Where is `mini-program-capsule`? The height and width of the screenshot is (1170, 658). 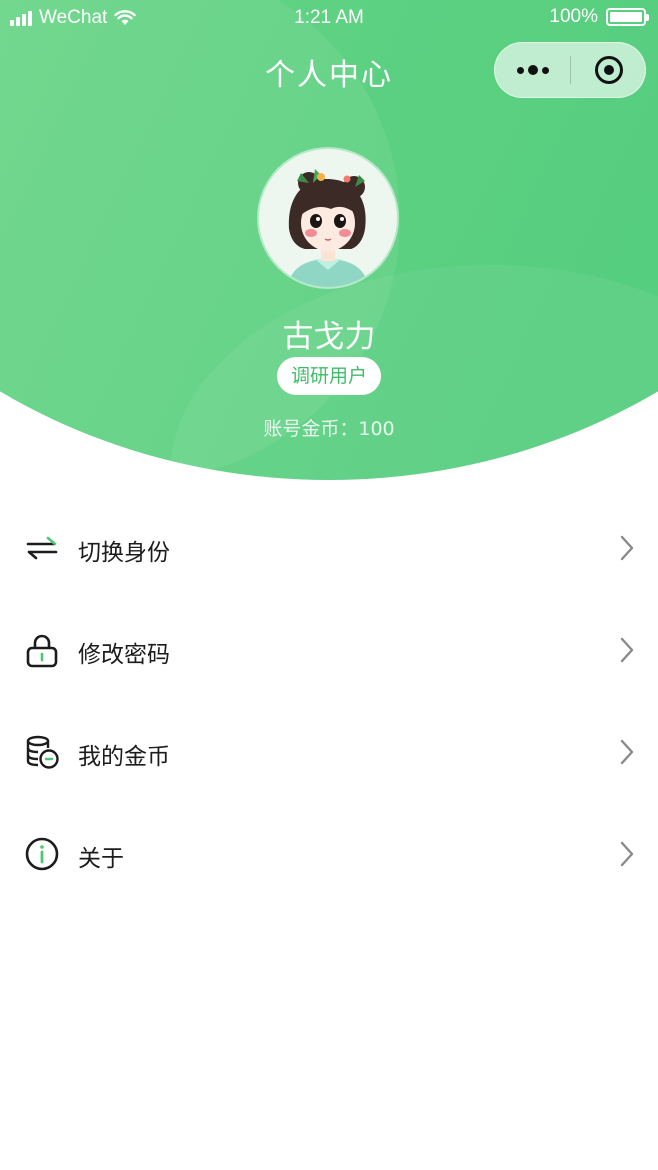 mini-program-capsule is located at coordinates (570, 70).